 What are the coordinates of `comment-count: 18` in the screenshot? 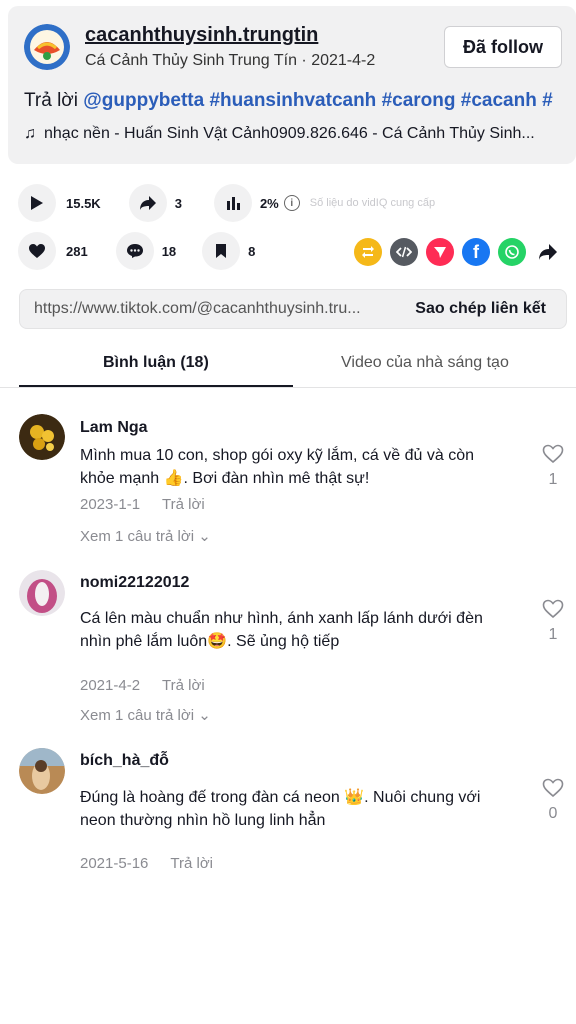 It's located at (169, 251).